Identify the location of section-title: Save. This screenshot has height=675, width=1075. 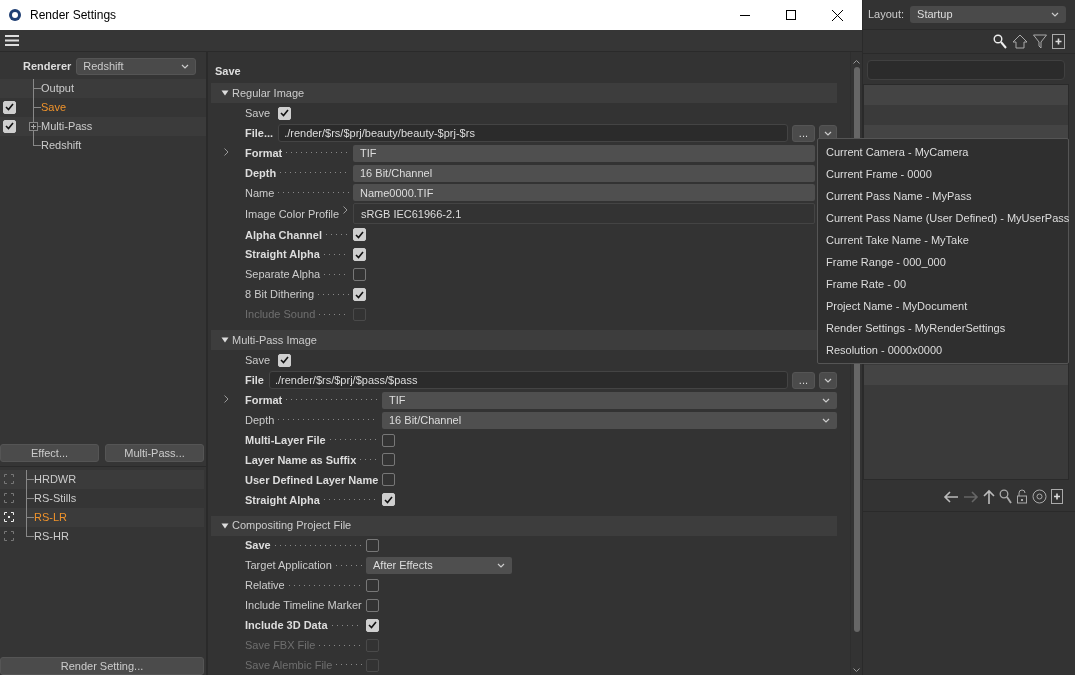
(228, 71).